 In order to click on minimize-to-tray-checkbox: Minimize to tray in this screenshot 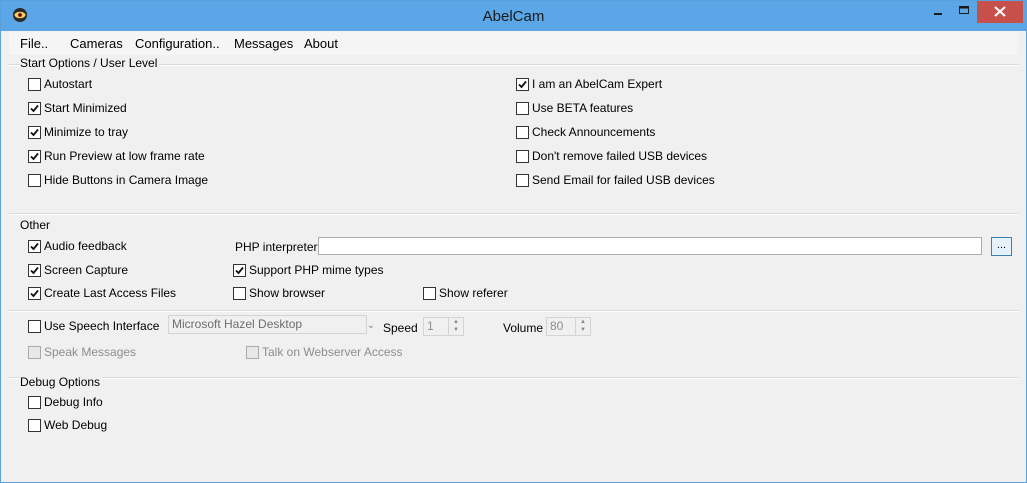, I will do `click(78, 132)`.